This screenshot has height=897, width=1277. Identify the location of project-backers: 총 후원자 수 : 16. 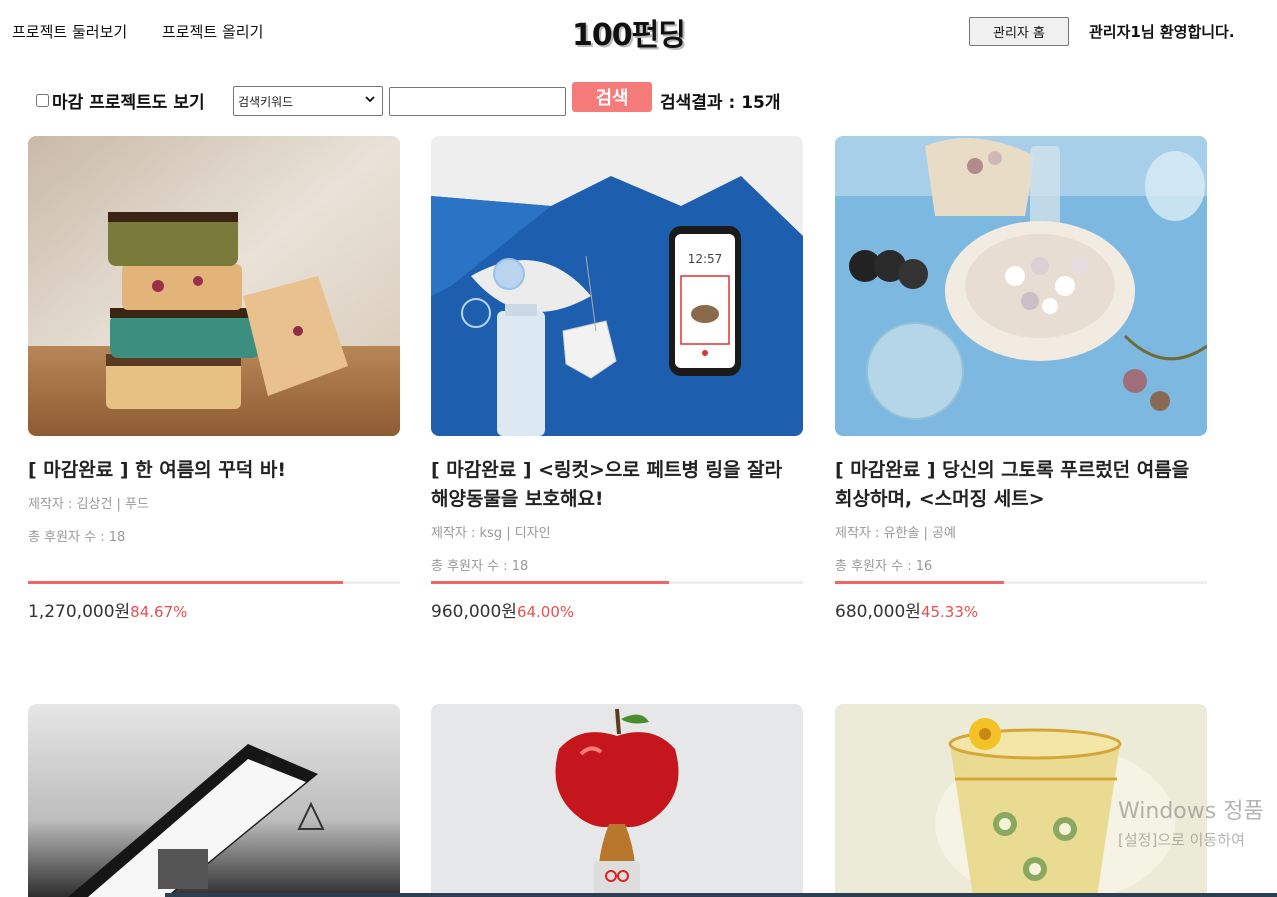
(884, 566).